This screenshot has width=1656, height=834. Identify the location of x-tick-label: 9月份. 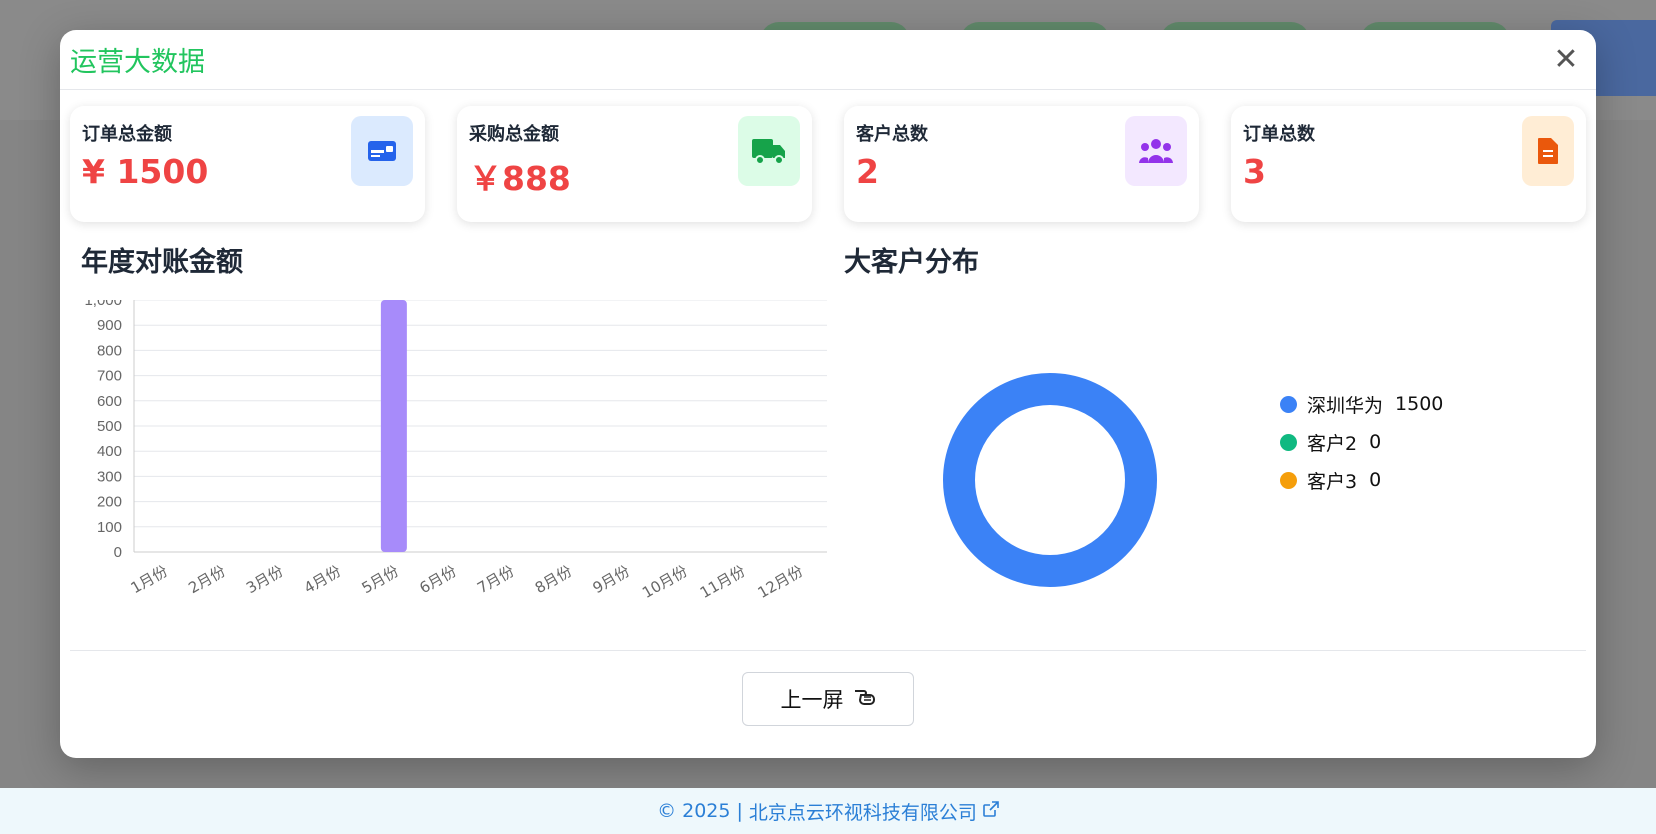
(611, 579).